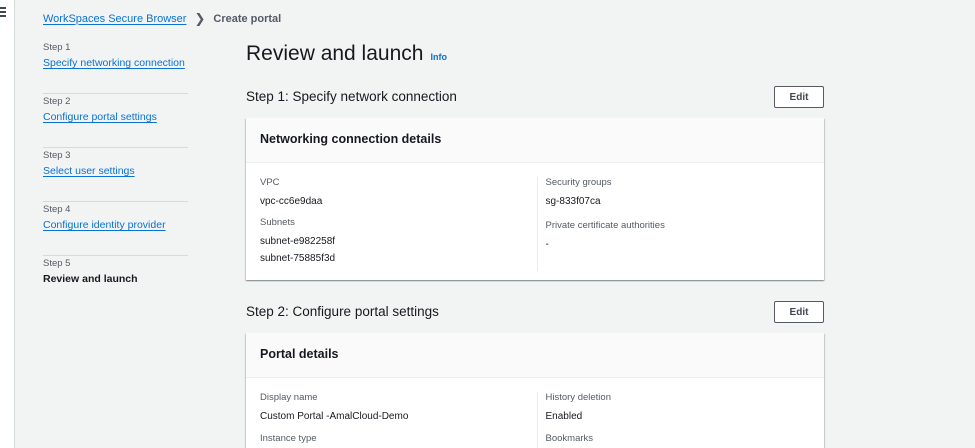 The width and height of the screenshot is (975, 448). I want to click on edit-portal-button: Edit, so click(799, 312).